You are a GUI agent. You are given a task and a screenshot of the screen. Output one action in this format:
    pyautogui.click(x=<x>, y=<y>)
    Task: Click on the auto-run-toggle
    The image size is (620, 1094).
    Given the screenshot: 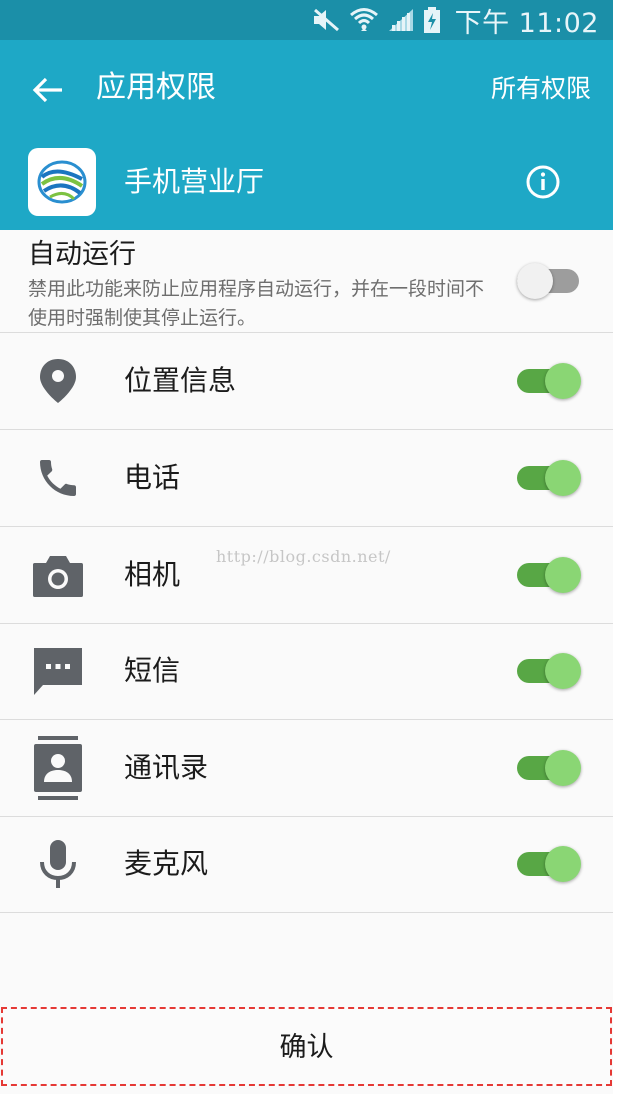 What is the action you would take?
    pyautogui.click(x=549, y=281)
    